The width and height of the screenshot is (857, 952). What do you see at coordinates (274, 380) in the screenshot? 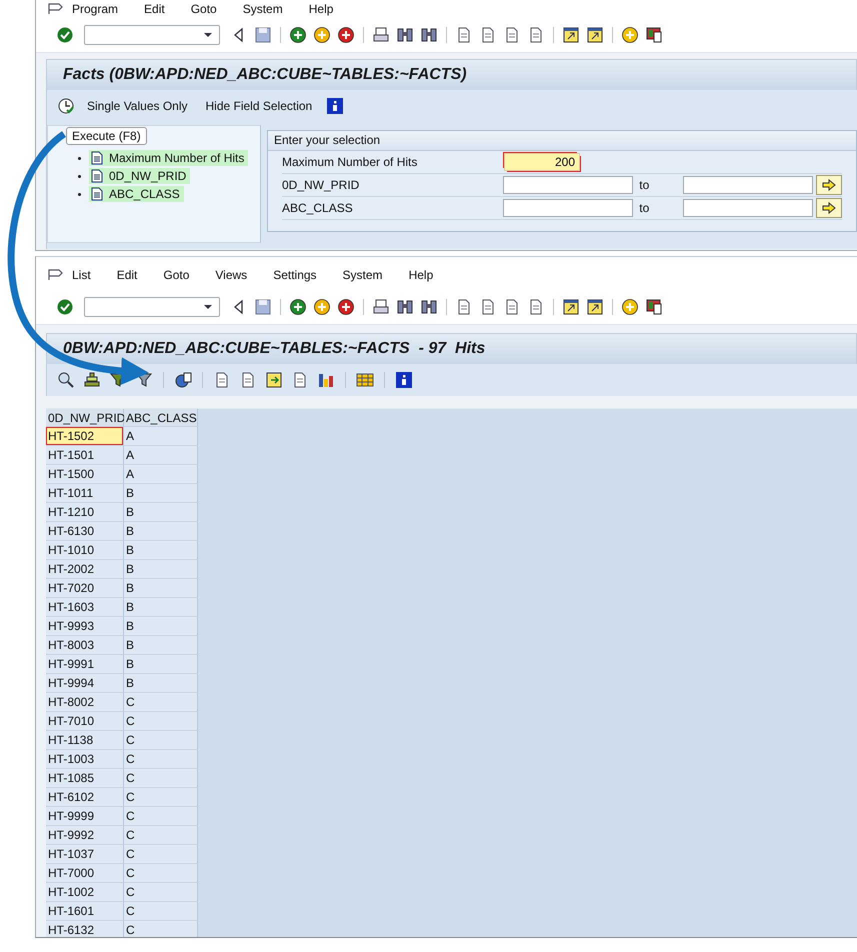
I see `export-icon` at bounding box center [274, 380].